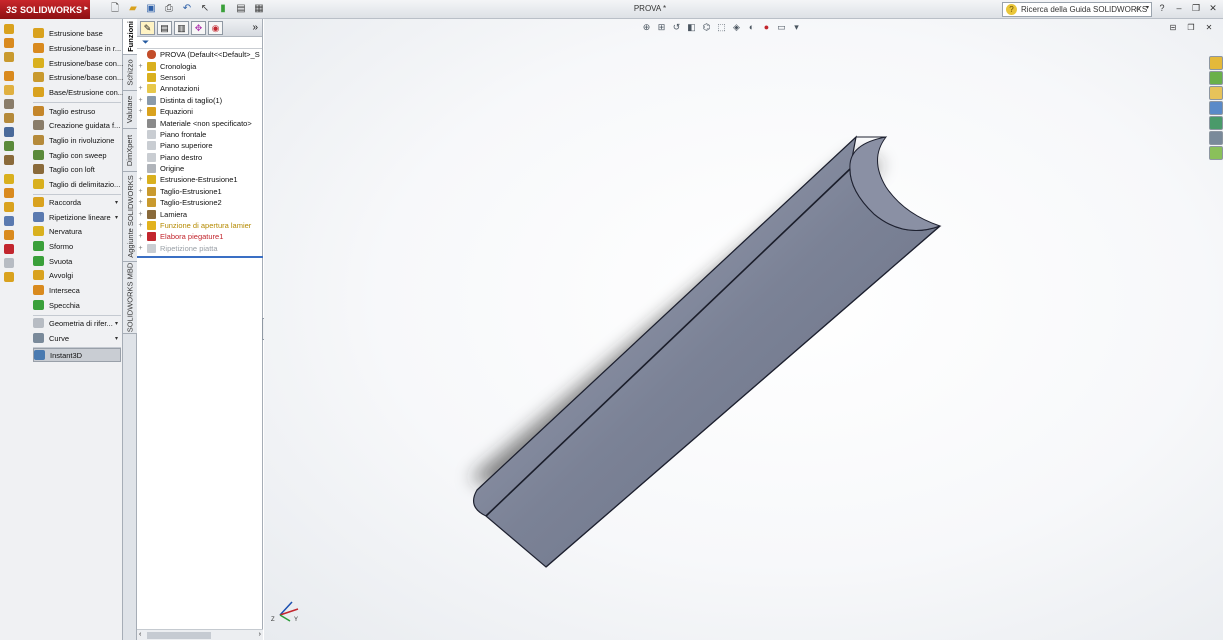  Describe the element at coordinates (14, 207) in the screenshot. I see `draft-icon` at that location.